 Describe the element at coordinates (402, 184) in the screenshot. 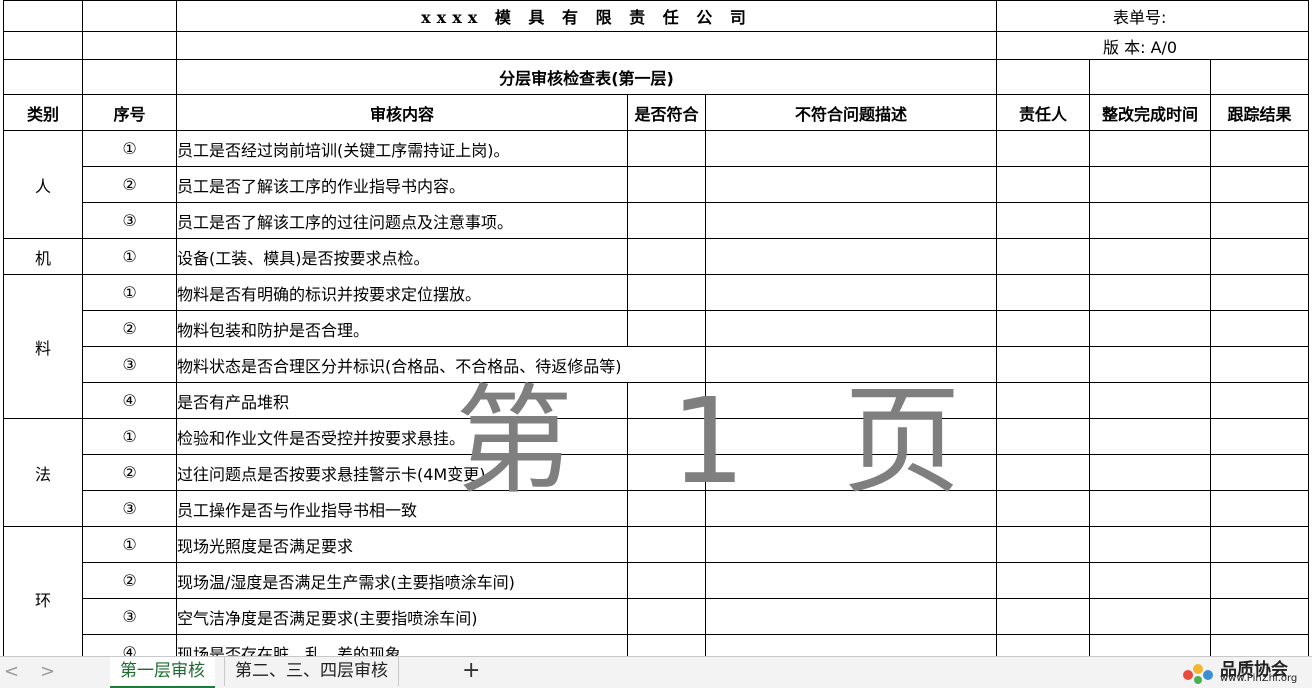

I see `content-cell: 员工是否了解该工序的作业指导书内容。` at that location.